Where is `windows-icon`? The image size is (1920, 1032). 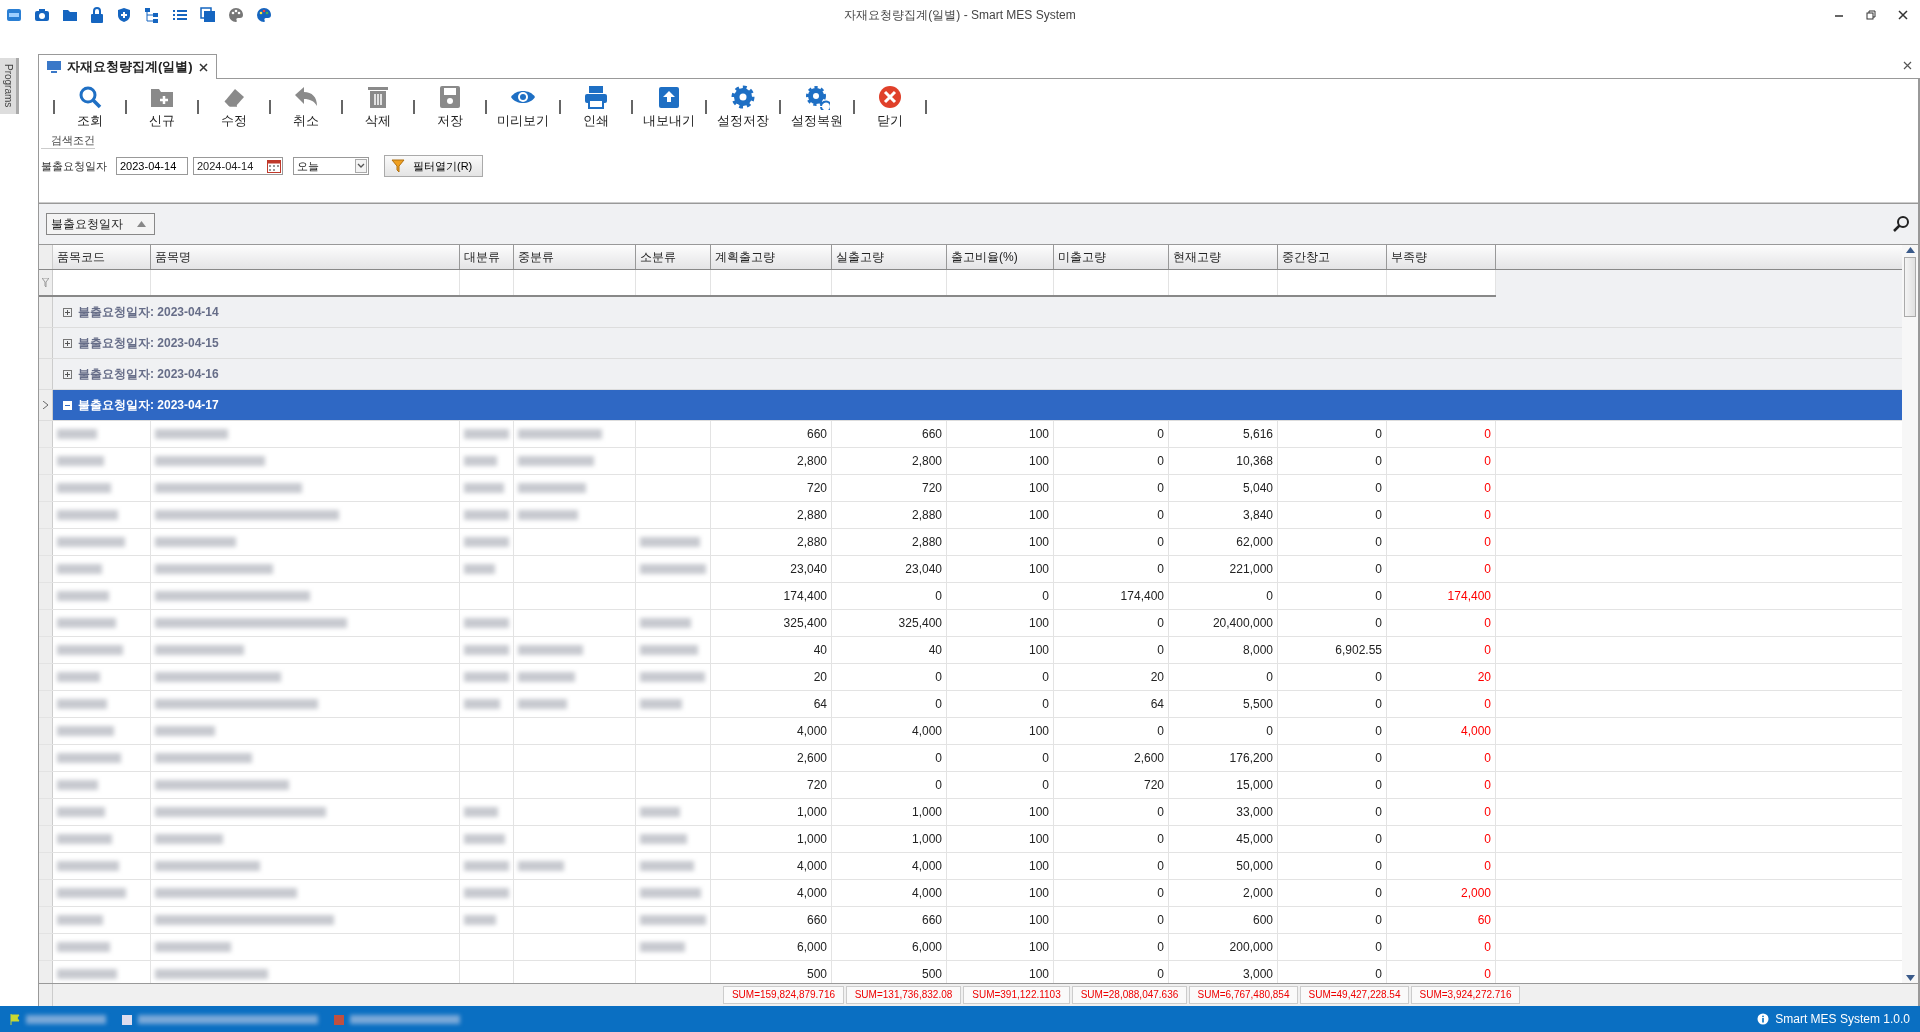 windows-icon is located at coordinates (208, 15).